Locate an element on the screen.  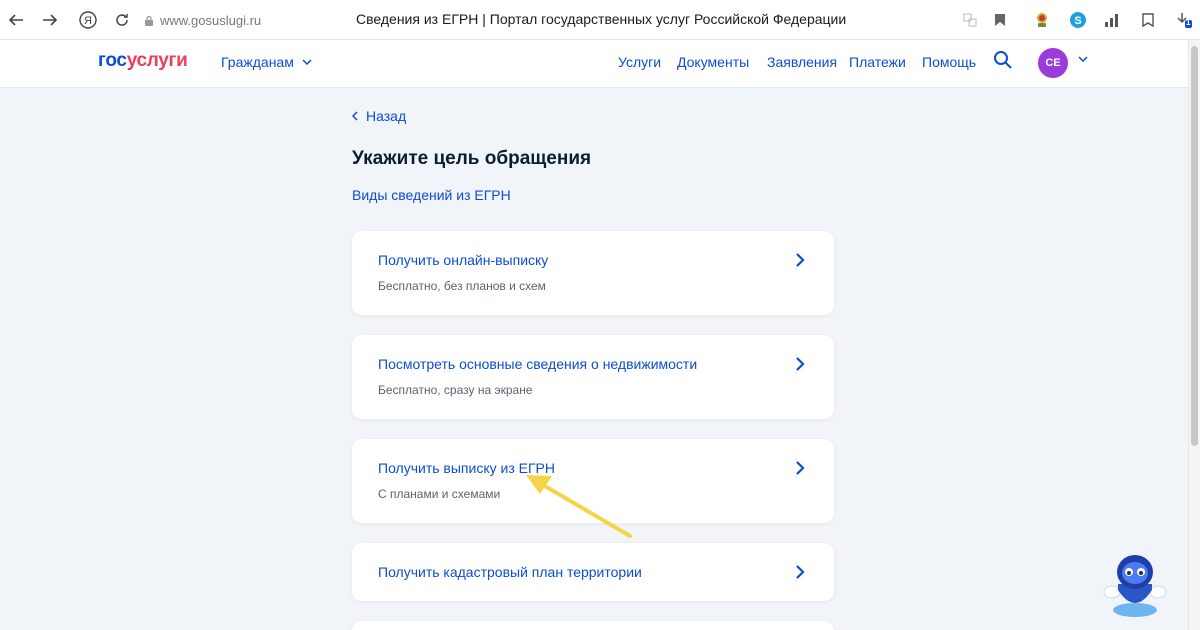
download-icon: 1 is located at coordinates (1184, 20).